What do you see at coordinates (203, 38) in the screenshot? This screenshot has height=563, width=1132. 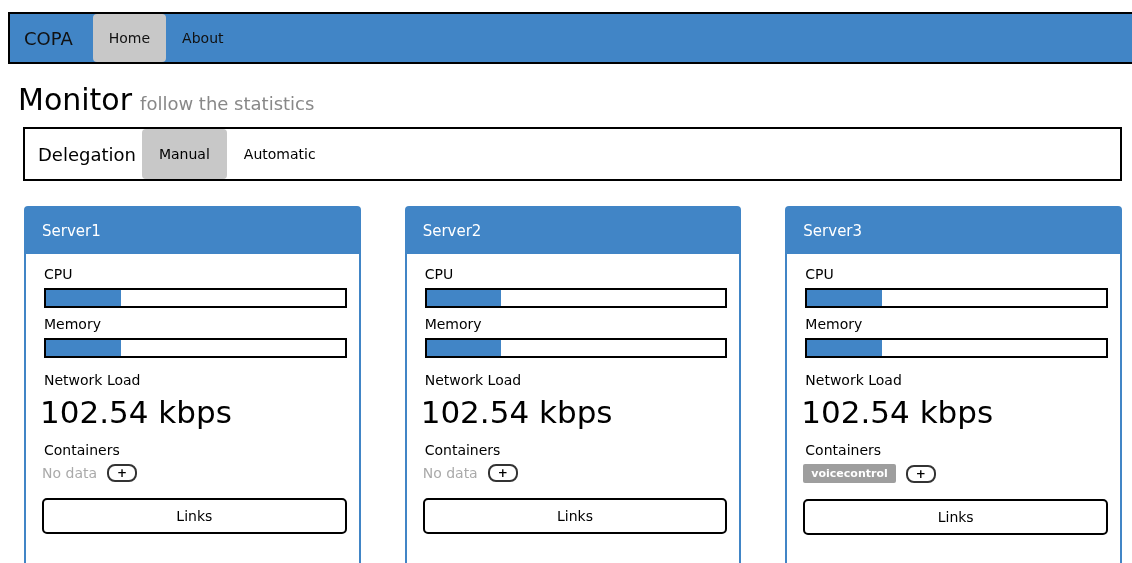 I see `nav-link: About` at bounding box center [203, 38].